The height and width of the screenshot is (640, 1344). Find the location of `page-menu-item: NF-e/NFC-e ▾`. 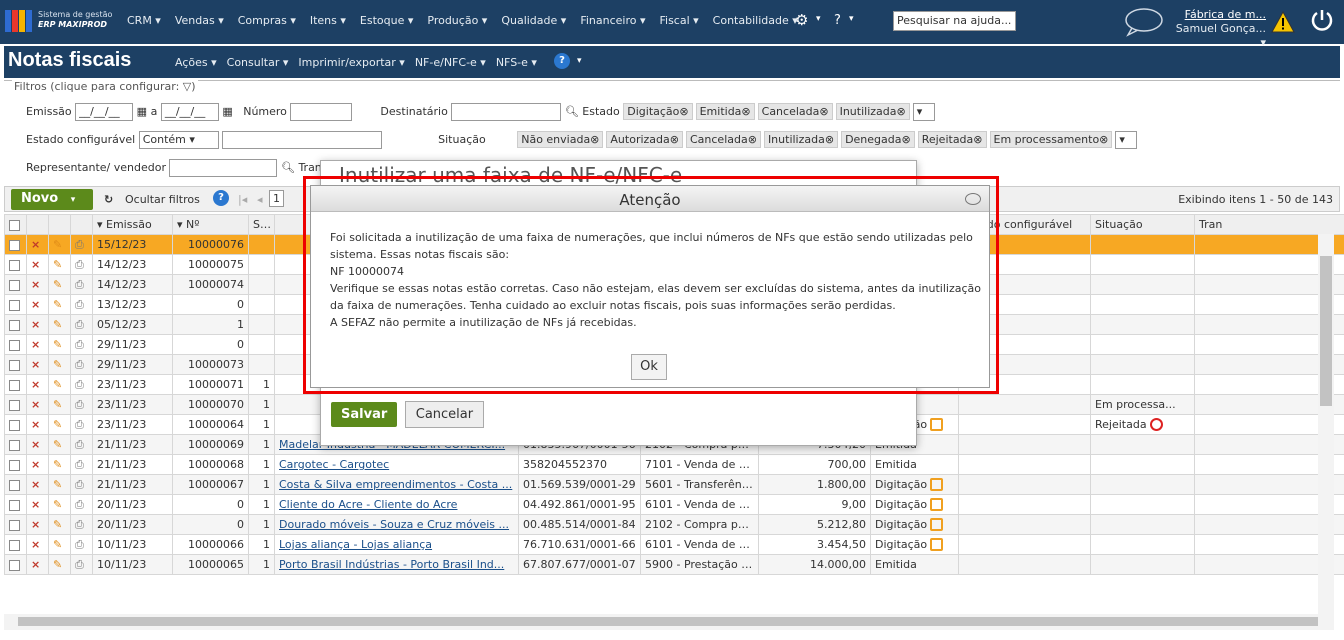

page-menu-item: NF-e/NFC-e ▾ is located at coordinates (450, 62).